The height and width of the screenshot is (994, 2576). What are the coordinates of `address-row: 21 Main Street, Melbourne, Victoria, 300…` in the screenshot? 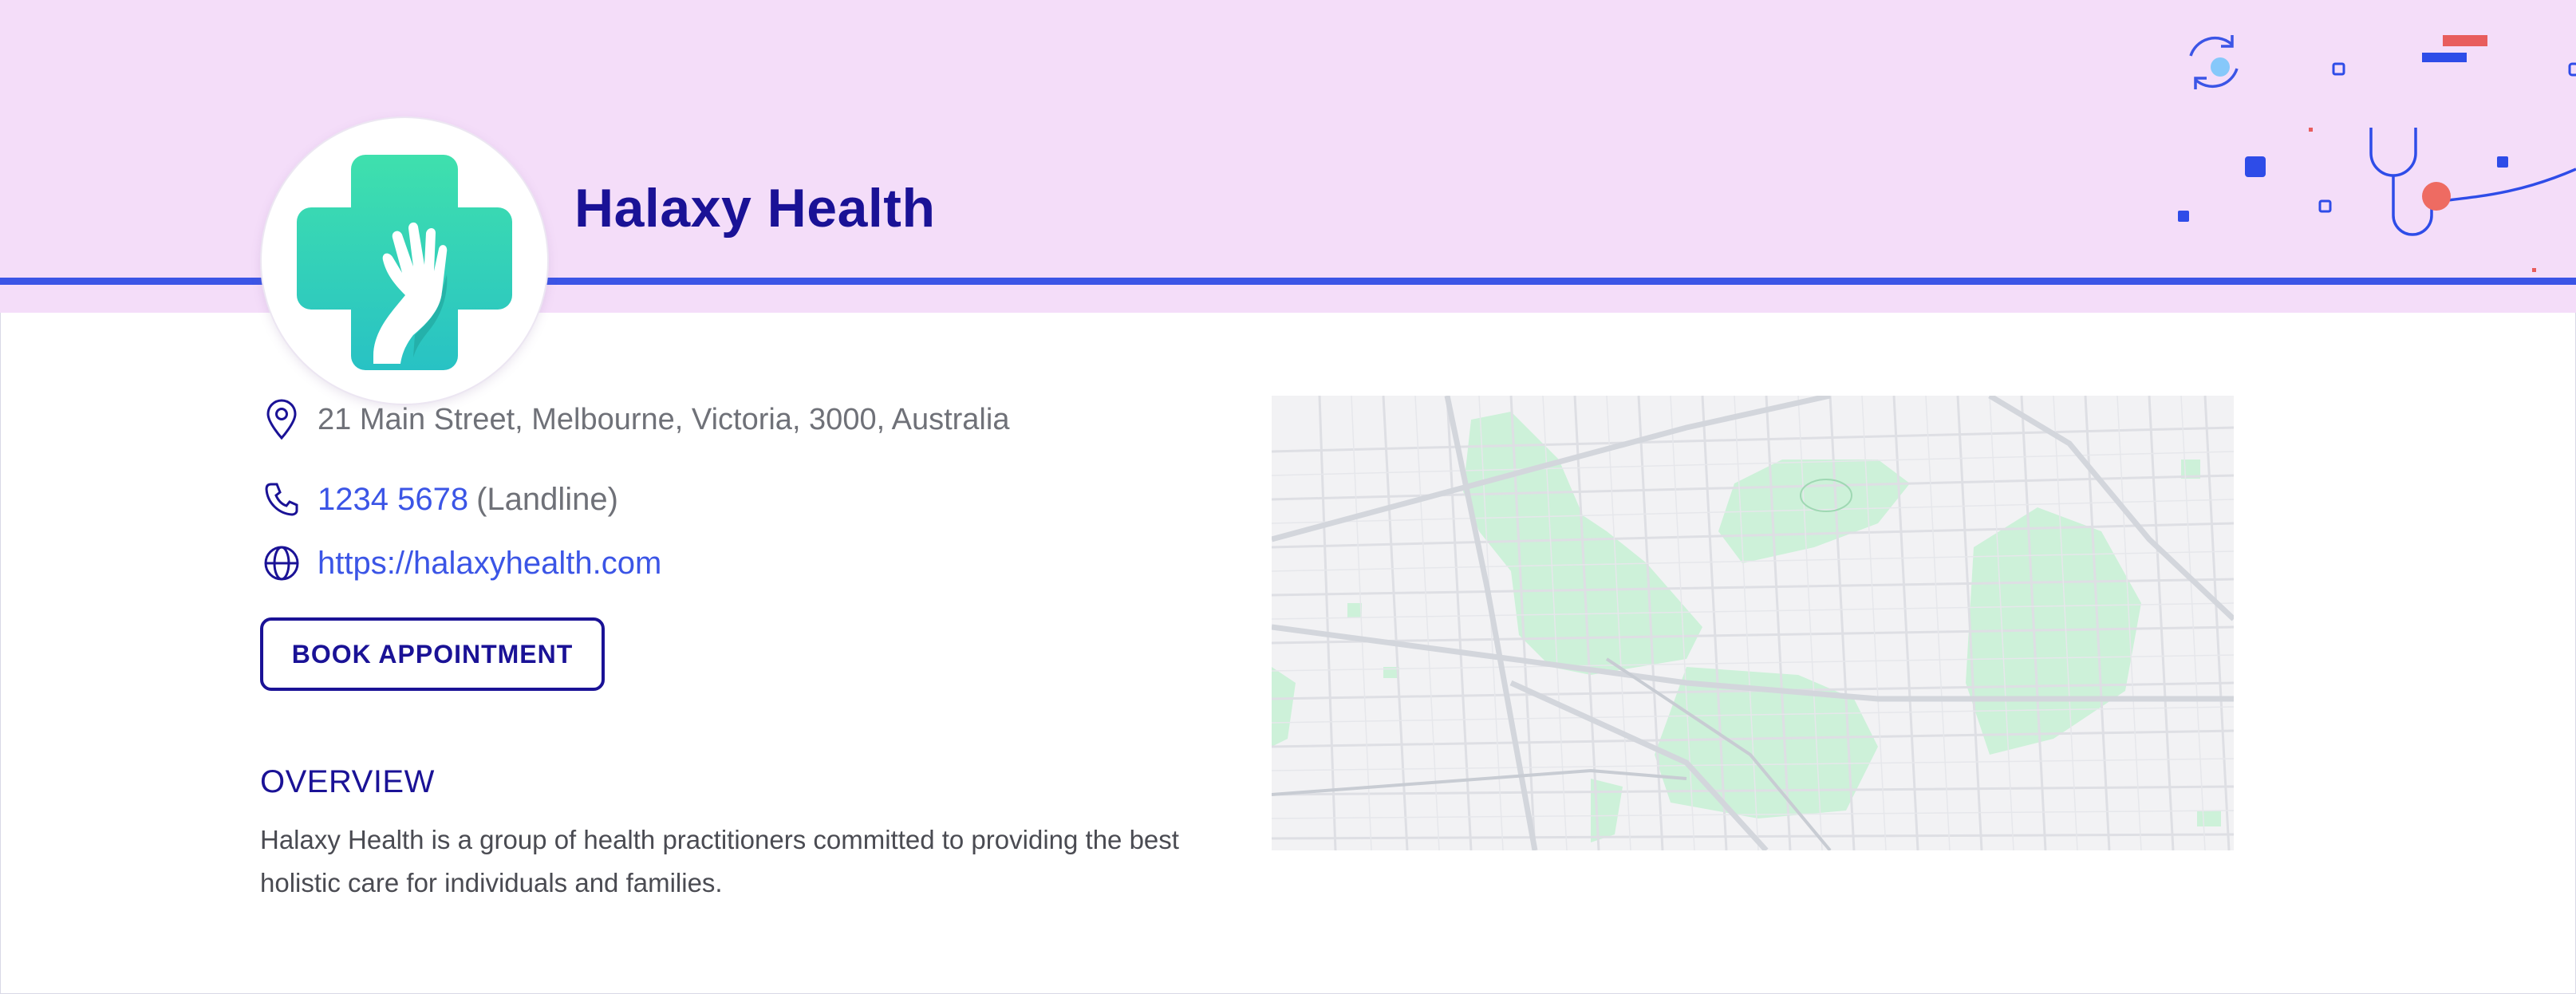 It's located at (636, 420).